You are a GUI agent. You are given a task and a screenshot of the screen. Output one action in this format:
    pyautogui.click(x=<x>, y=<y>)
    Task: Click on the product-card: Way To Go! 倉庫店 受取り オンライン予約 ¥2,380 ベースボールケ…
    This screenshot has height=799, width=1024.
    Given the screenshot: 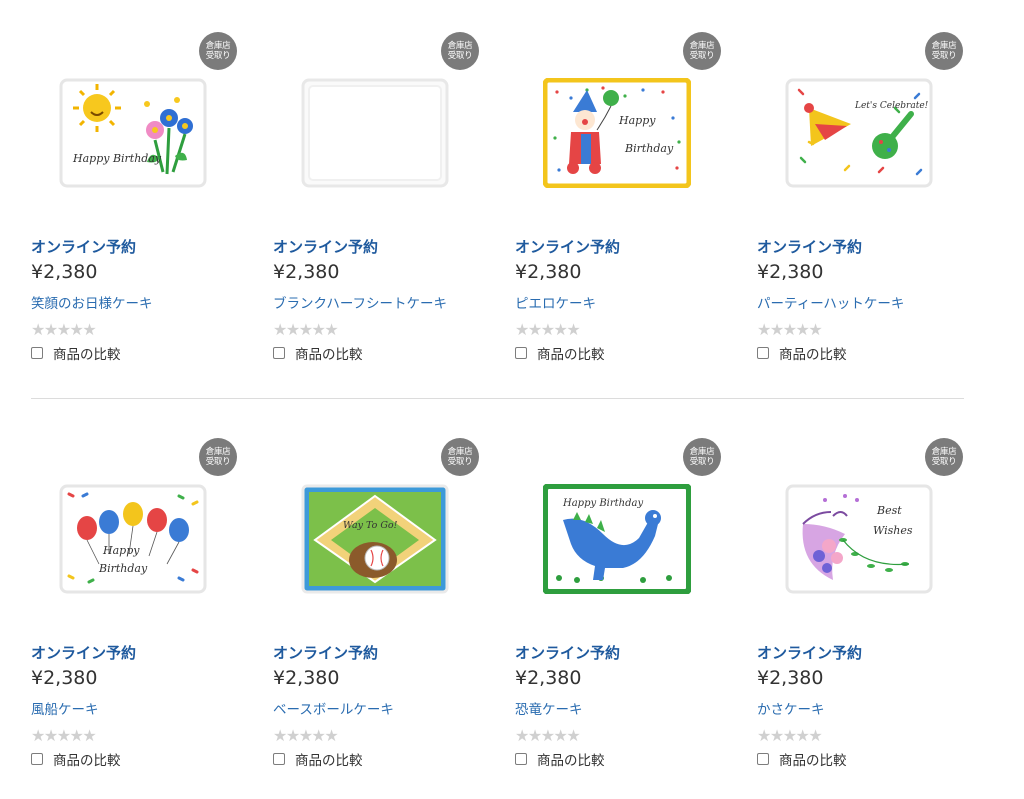 What is the action you would take?
    pyautogui.click(x=393, y=596)
    